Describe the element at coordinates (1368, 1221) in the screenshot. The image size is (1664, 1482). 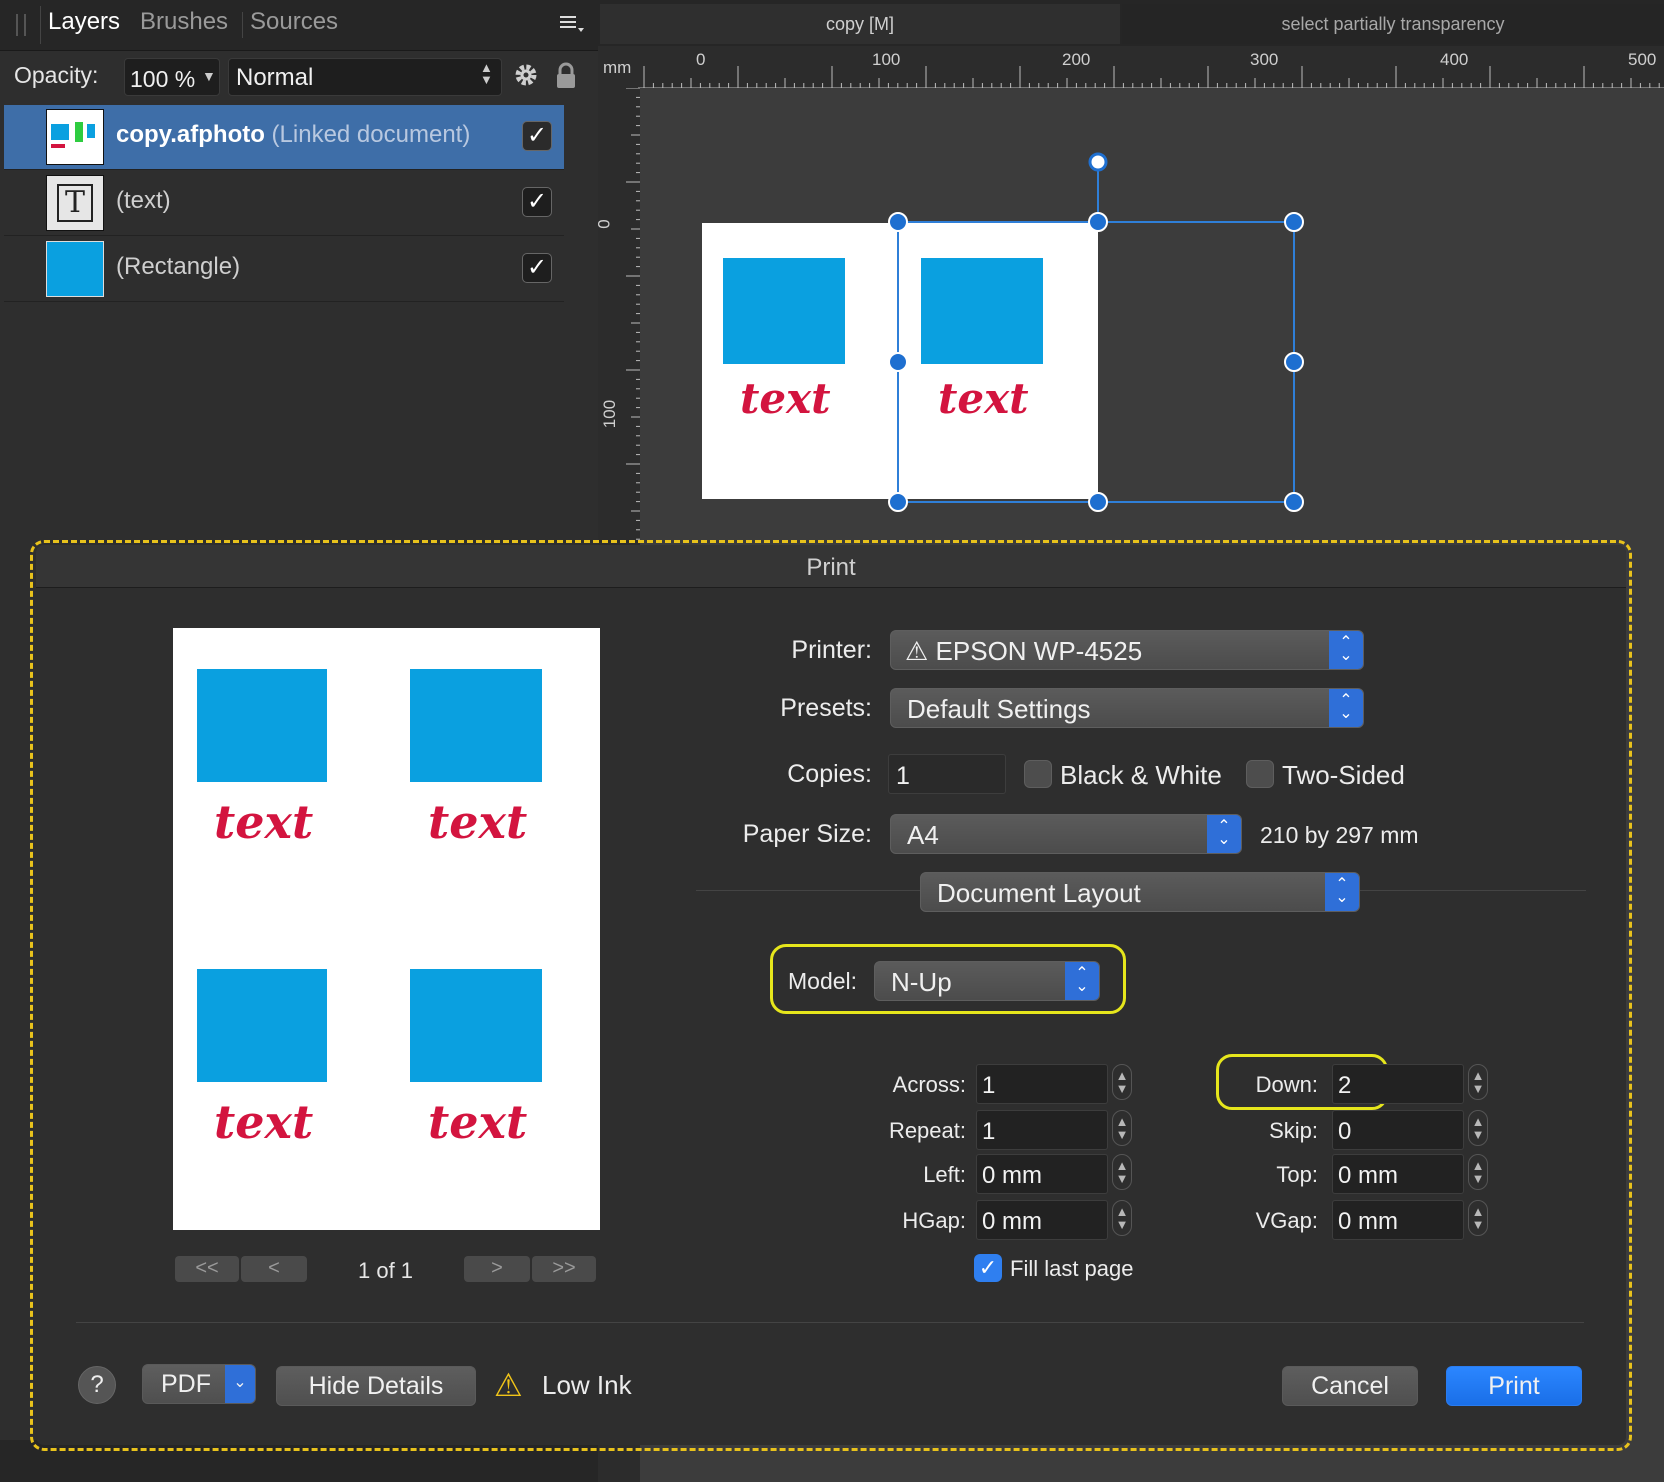
I see `vgap-value: 0 mm` at that location.